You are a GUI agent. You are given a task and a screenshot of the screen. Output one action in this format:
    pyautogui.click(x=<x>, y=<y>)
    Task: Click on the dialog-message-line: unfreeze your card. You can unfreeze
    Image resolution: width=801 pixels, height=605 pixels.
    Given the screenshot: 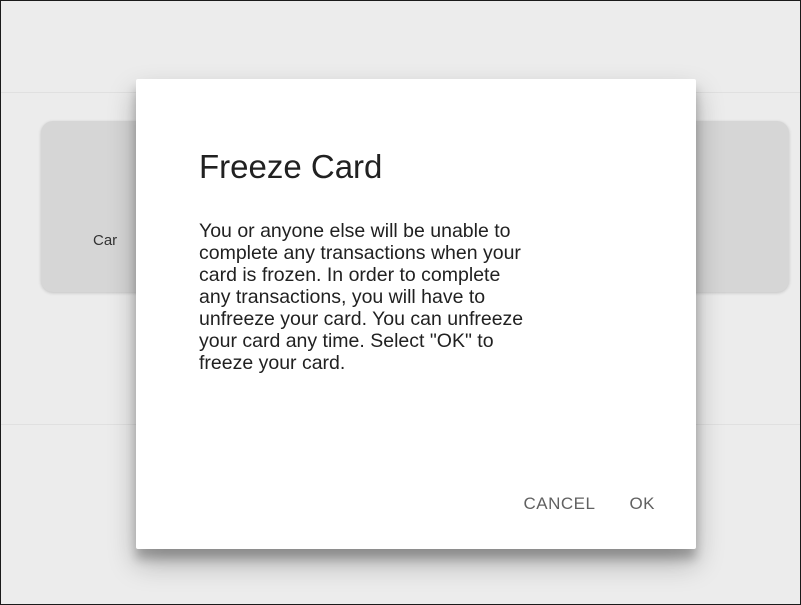 What is the action you would take?
    pyautogui.click(x=361, y=319)
    